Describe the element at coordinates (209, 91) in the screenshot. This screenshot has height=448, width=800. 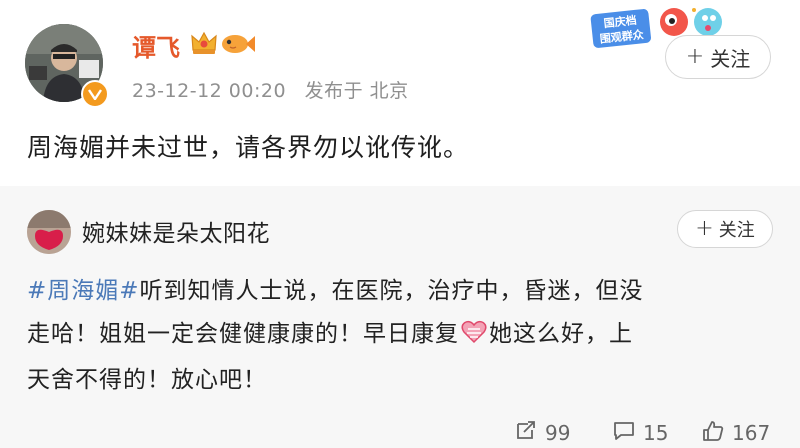
I see `post-time: 23-12-12 00:20` at that location.